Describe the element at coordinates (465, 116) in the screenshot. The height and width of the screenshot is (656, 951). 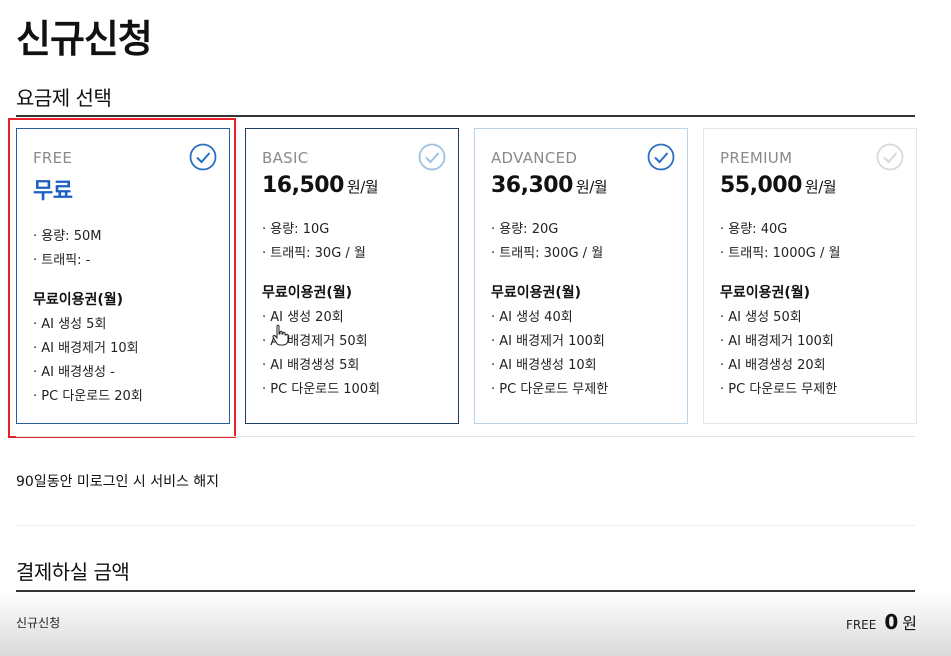
I see `section-divider` at that location.